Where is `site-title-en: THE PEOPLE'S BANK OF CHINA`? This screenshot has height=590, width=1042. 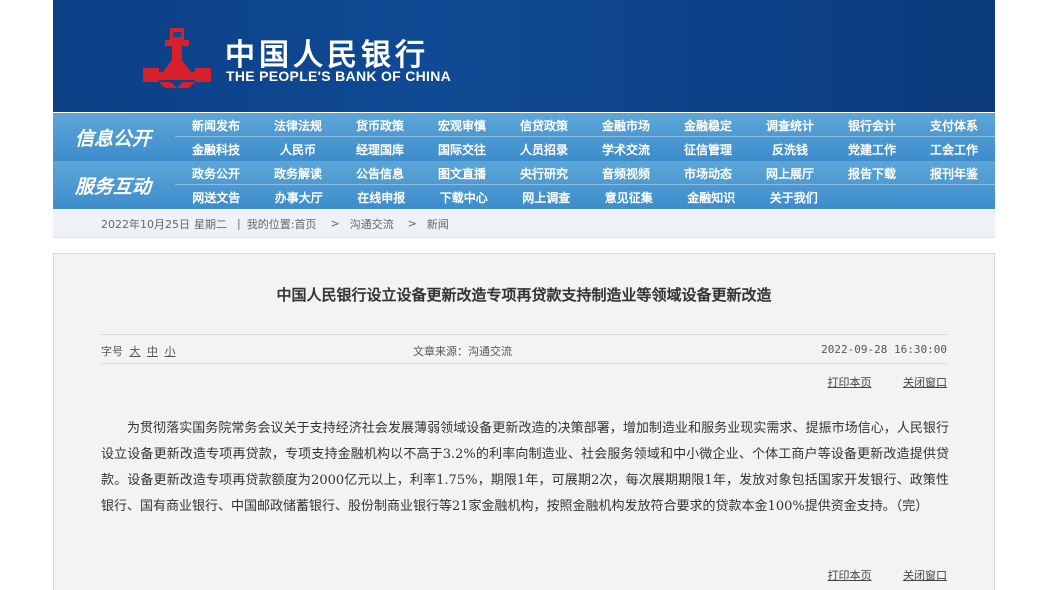 site-title-en: THE PEOPLE'S BANK OF CHINA is located at coordinates (339, 76).